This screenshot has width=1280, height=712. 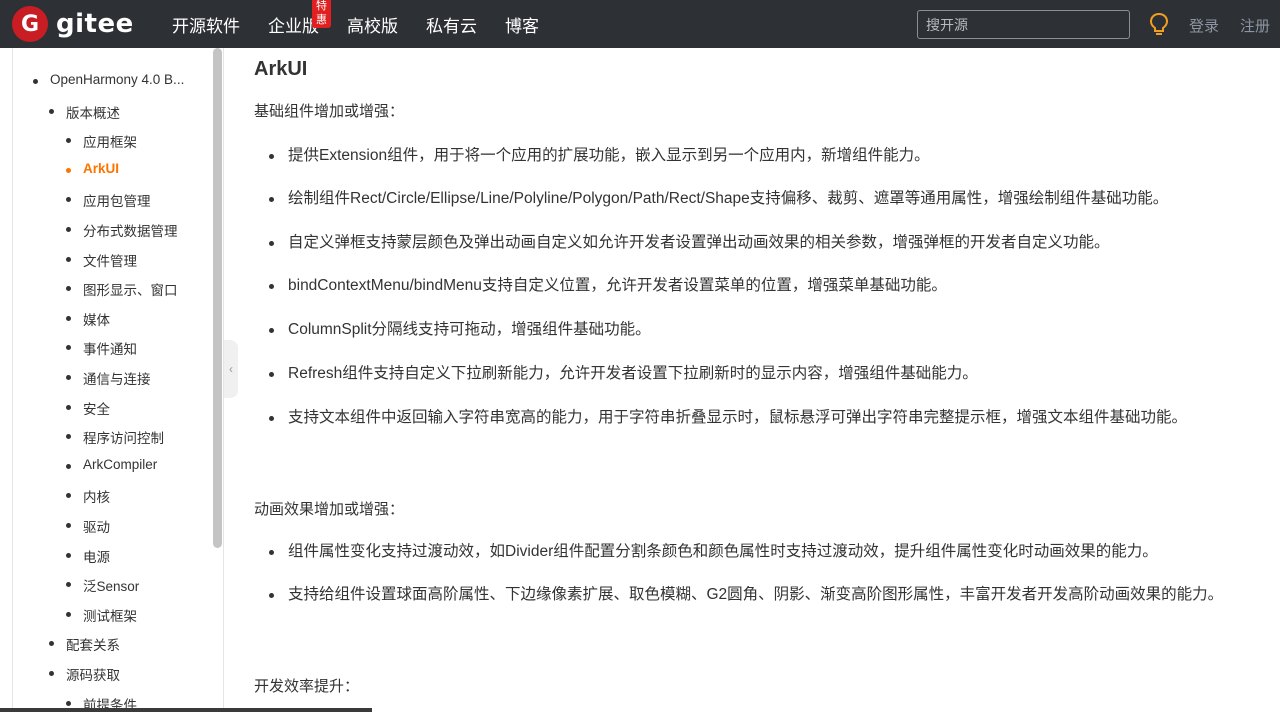 I want to click on toc-item: 安全, so click(x=88, y=408).